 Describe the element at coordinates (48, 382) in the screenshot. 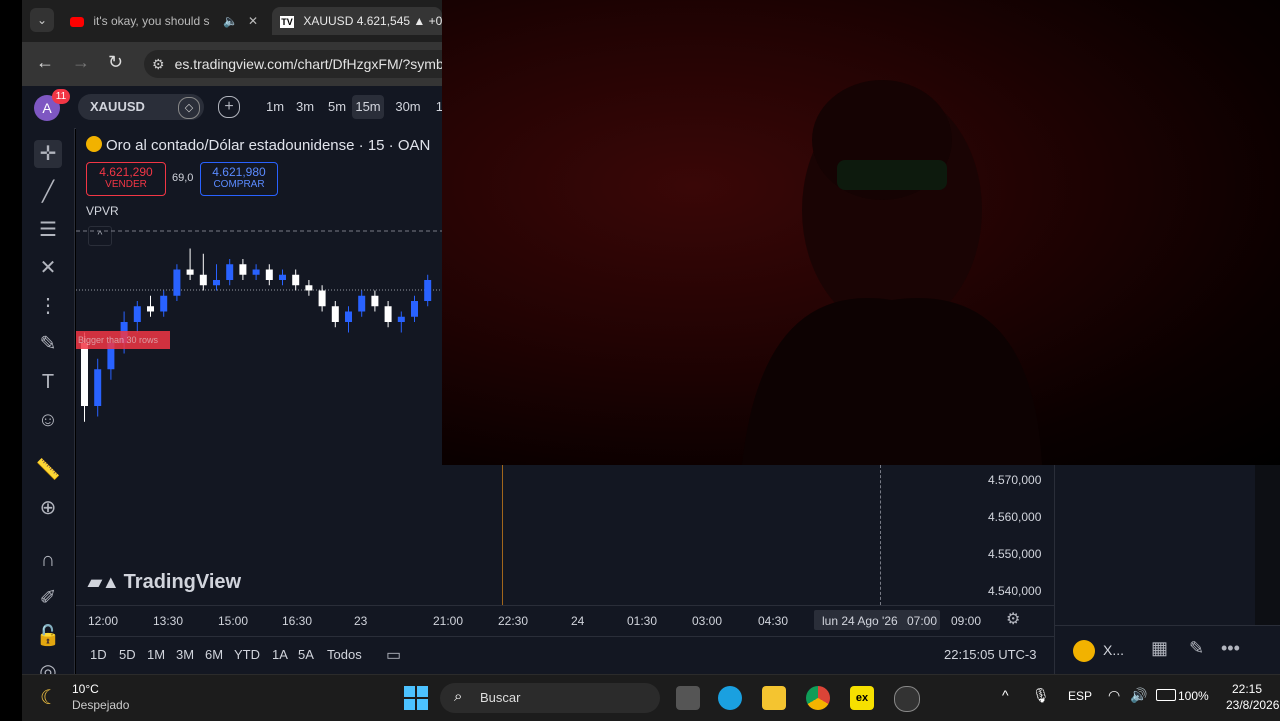

I see `text-icon: T` at that location.